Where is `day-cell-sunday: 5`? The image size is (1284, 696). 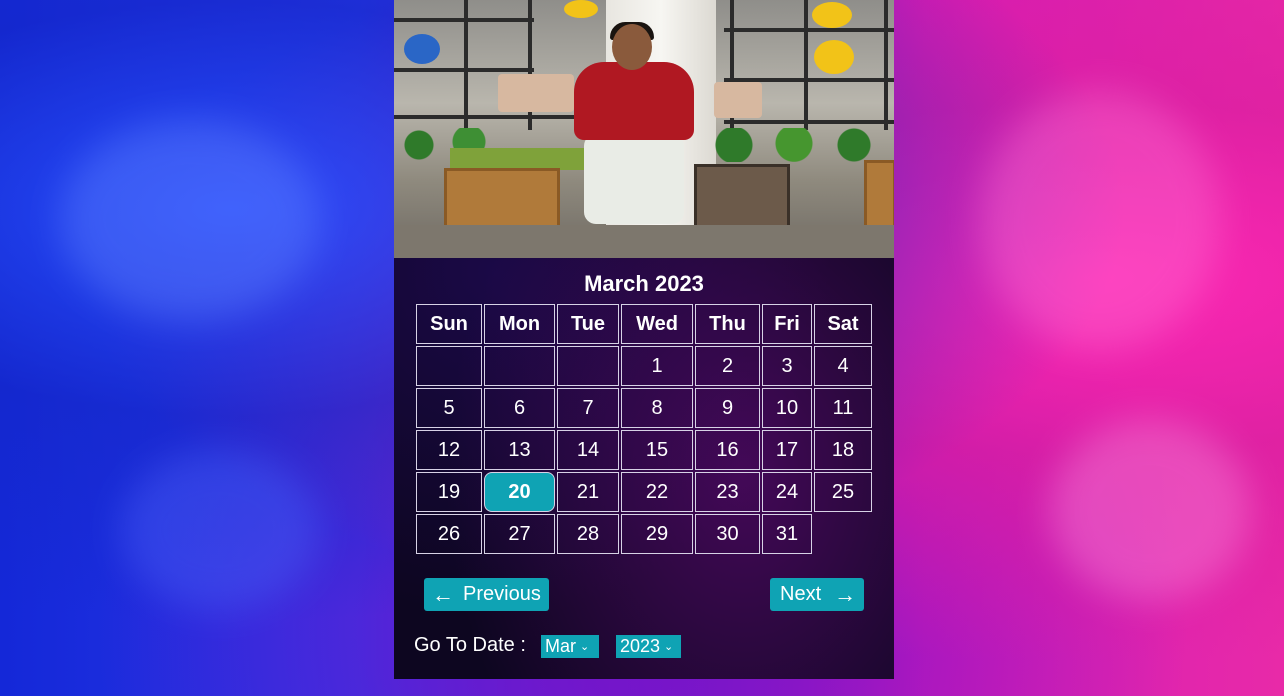 day-cell-sunday: 5 is located at coordinates (449, 408).